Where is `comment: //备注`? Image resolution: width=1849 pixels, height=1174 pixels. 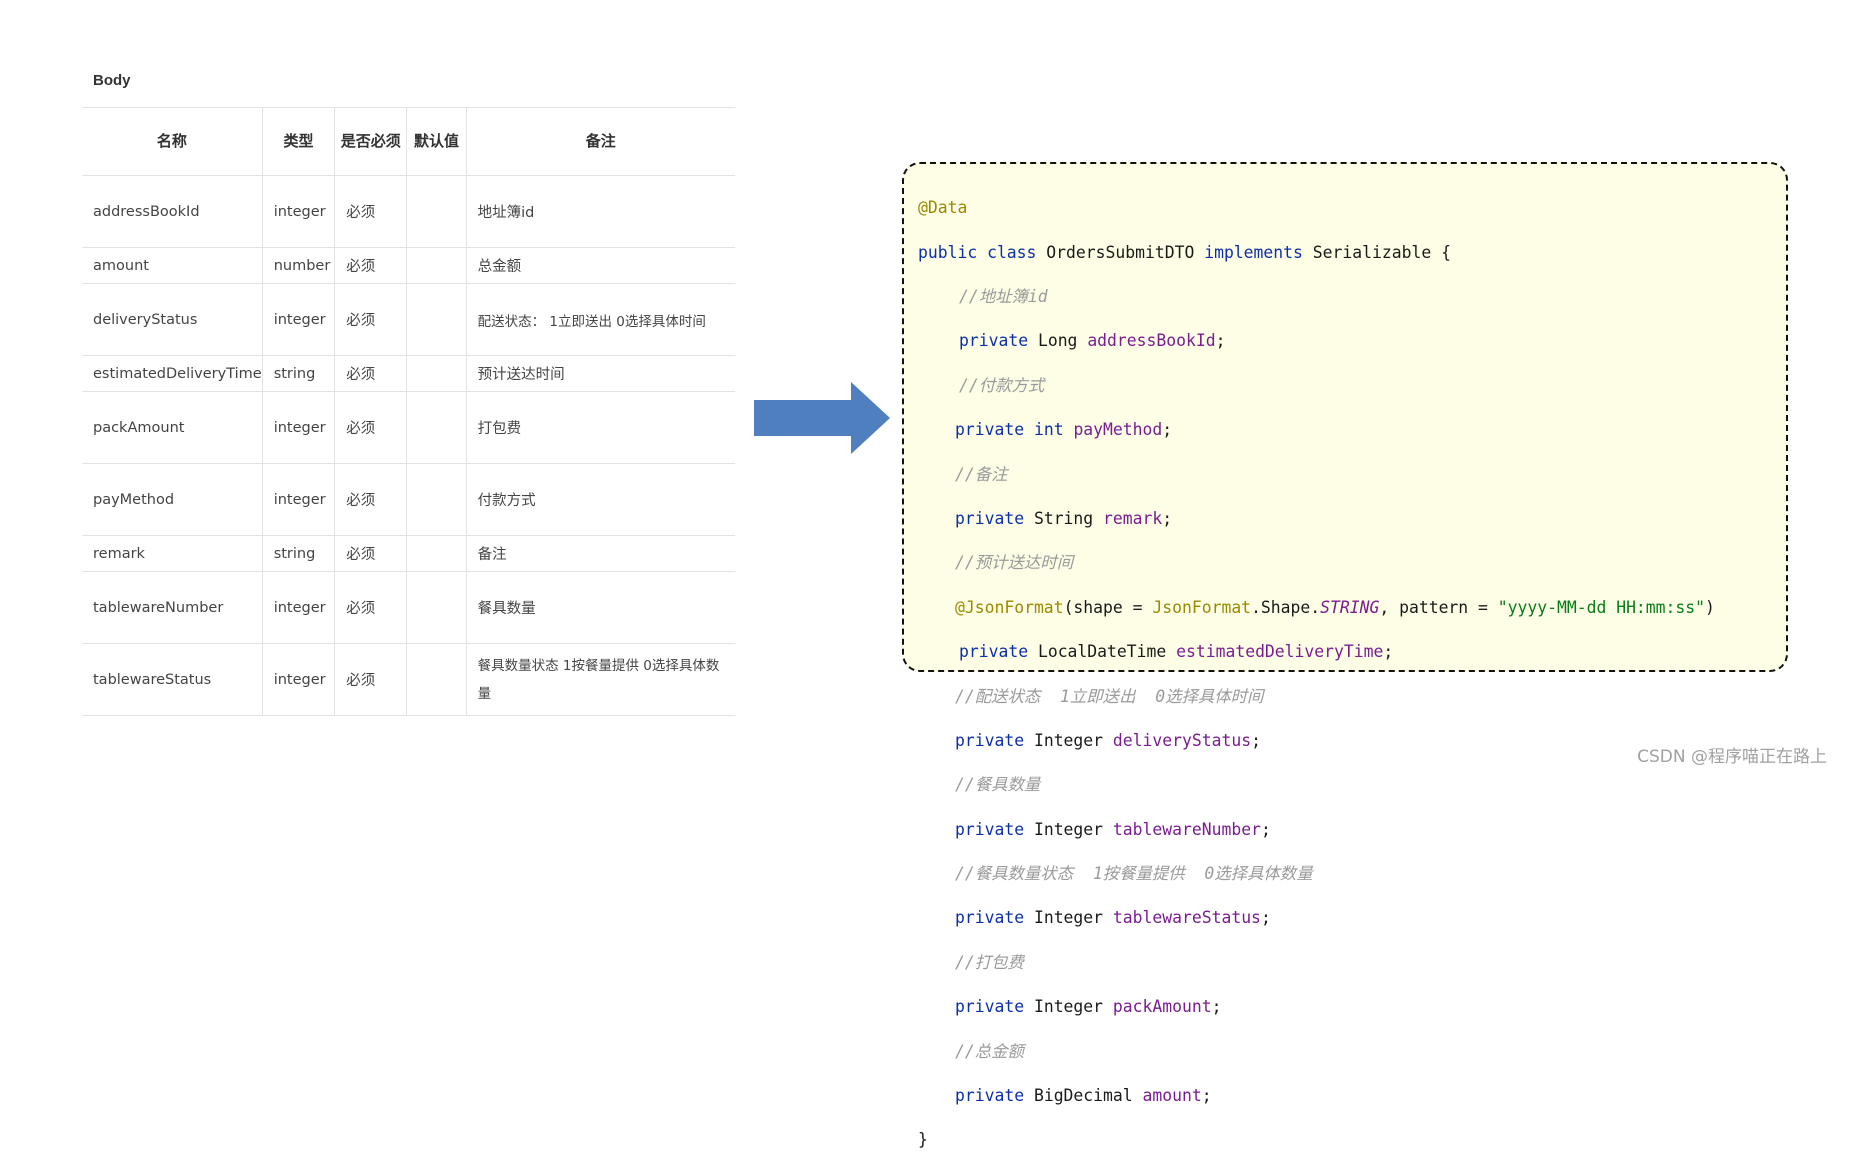
comment: //备注 is located at coordinates (981, 474).